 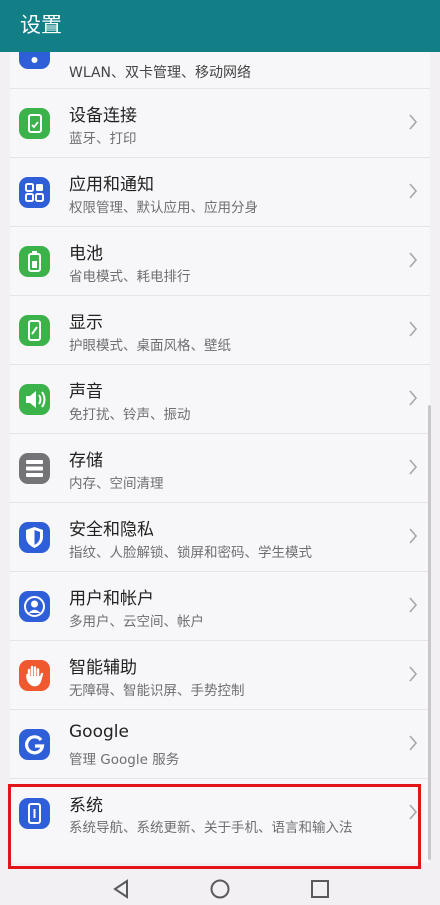 I want to click on settings-item-title: 电池, so click(x=86, y=254).